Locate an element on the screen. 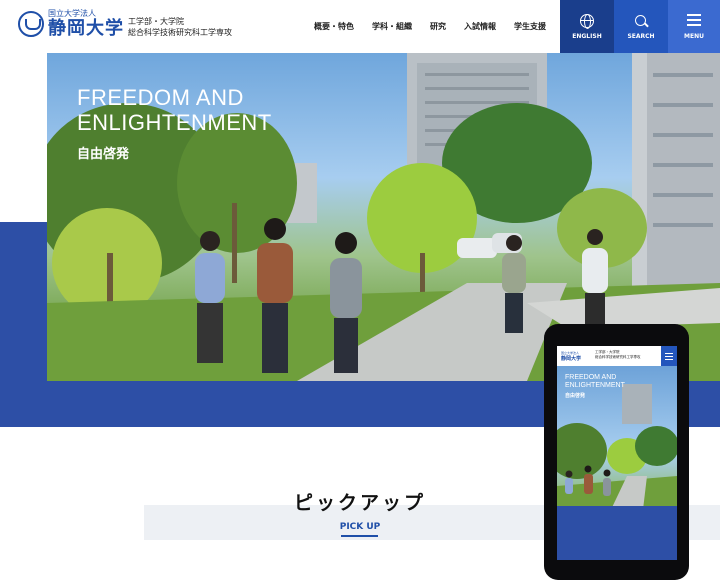  hero-title-line-2: ENLIGHTENMENT is located at coordinates (174, 122).